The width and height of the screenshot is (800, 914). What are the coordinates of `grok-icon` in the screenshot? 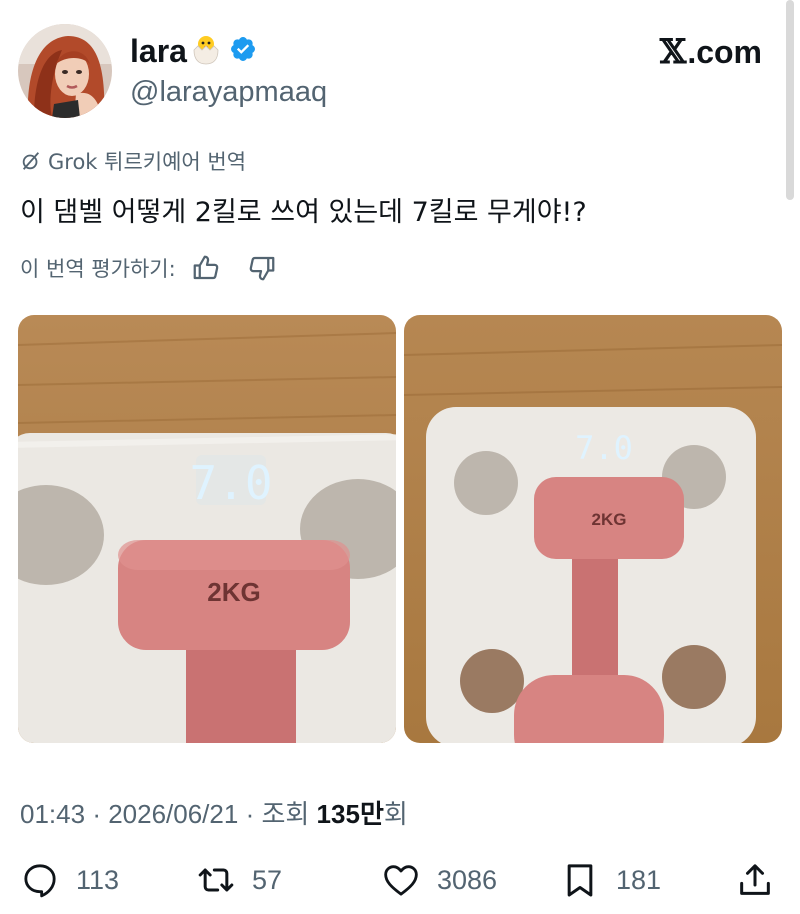 It's located at (31, 161).